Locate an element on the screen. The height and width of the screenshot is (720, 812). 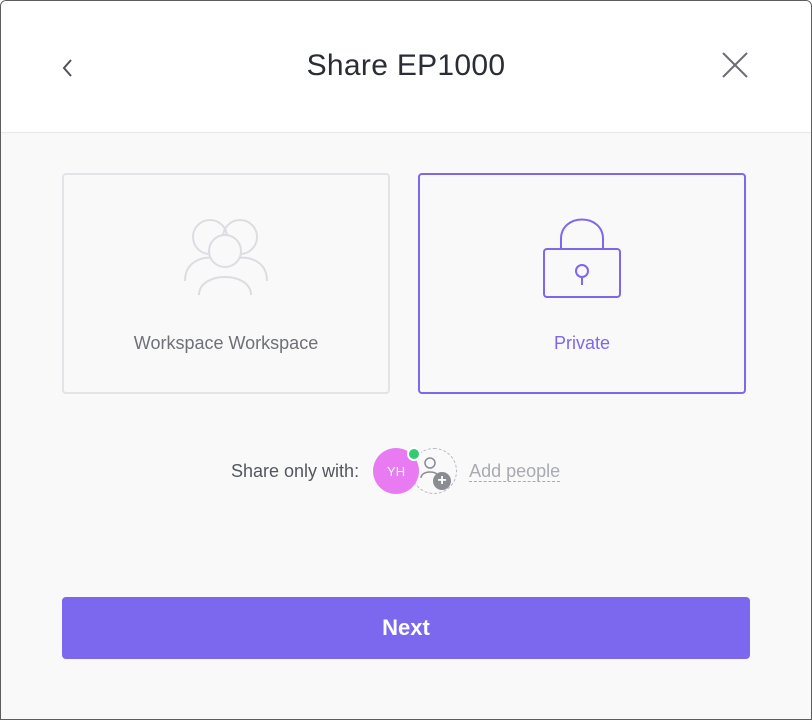
add-people-link: Add people is located at coordinates (515, 471).